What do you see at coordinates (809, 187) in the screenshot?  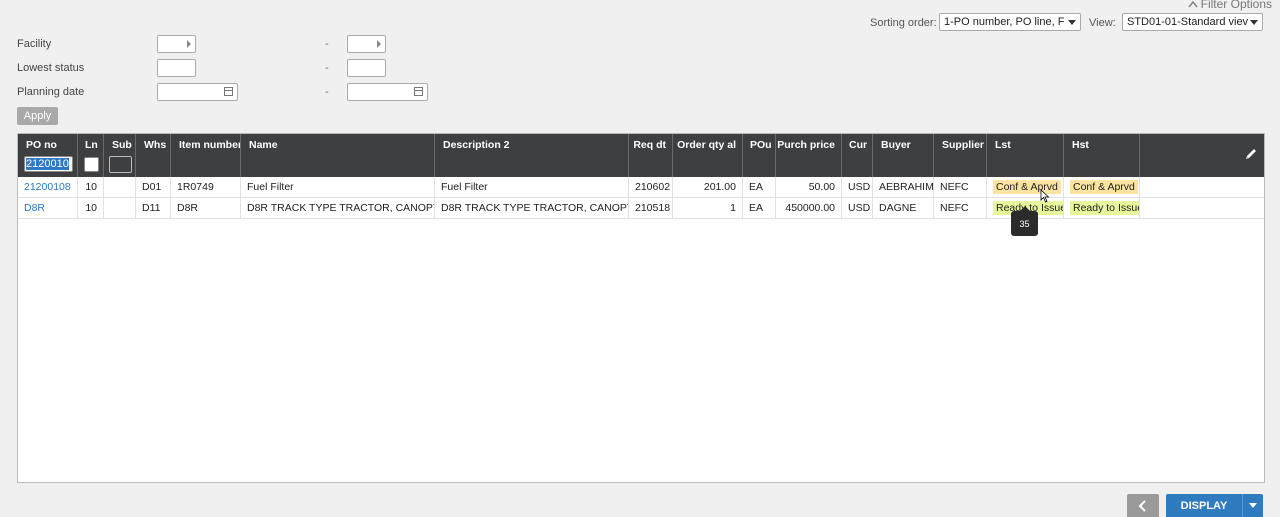 I see `cell-purch-price: 50.00` at bounding box center [809, 187].